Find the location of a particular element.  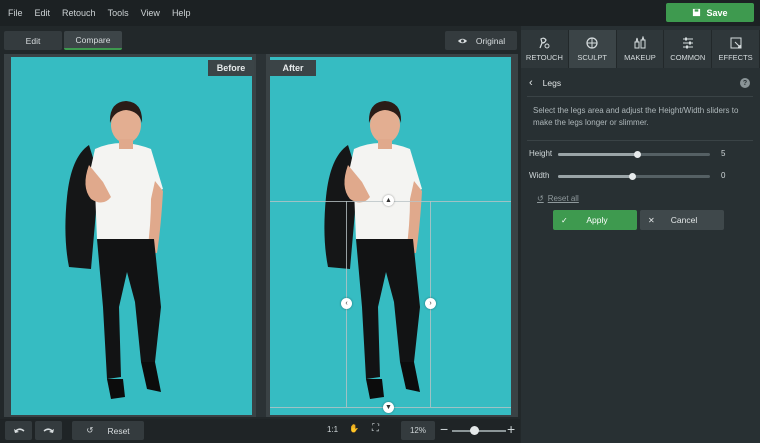

zoom-slider-thumb is located at coordinates (474, 430).